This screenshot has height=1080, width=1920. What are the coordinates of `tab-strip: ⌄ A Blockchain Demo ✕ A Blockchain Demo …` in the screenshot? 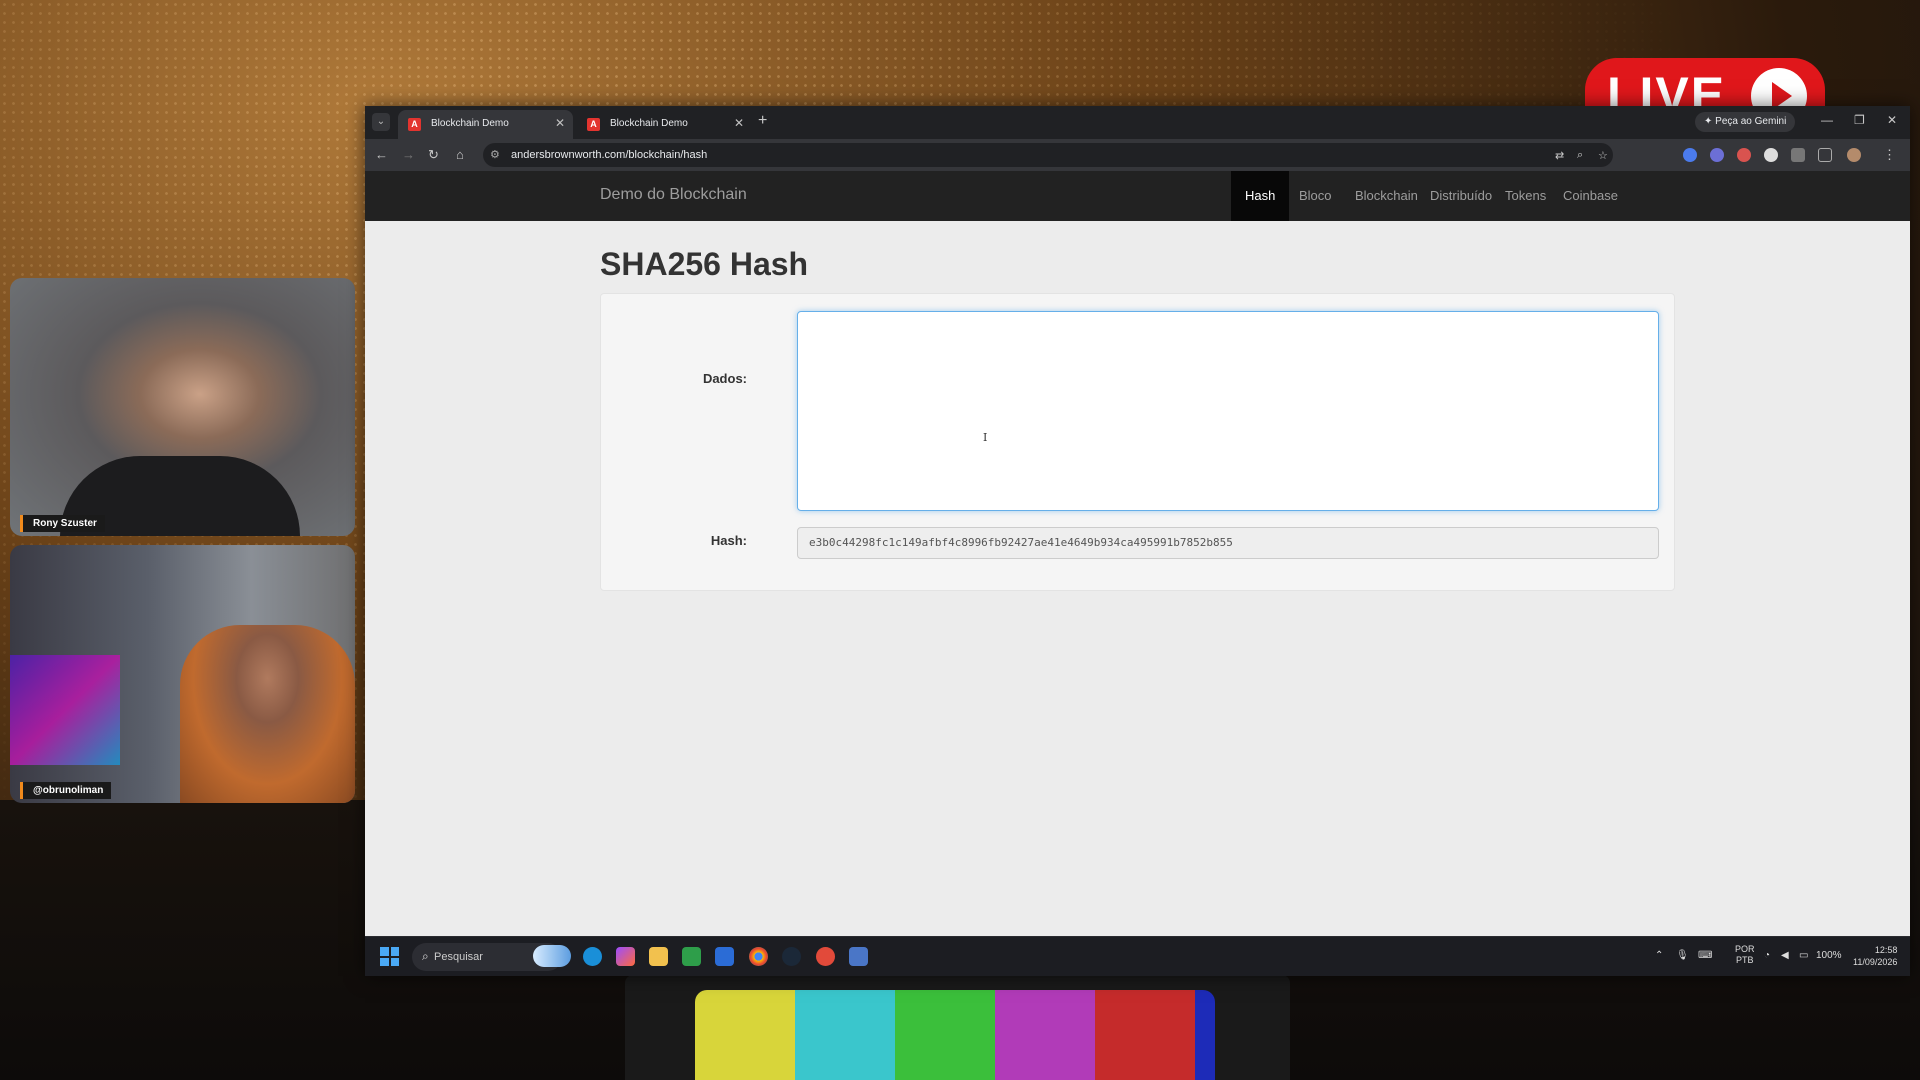 It's located at (1137, 122).